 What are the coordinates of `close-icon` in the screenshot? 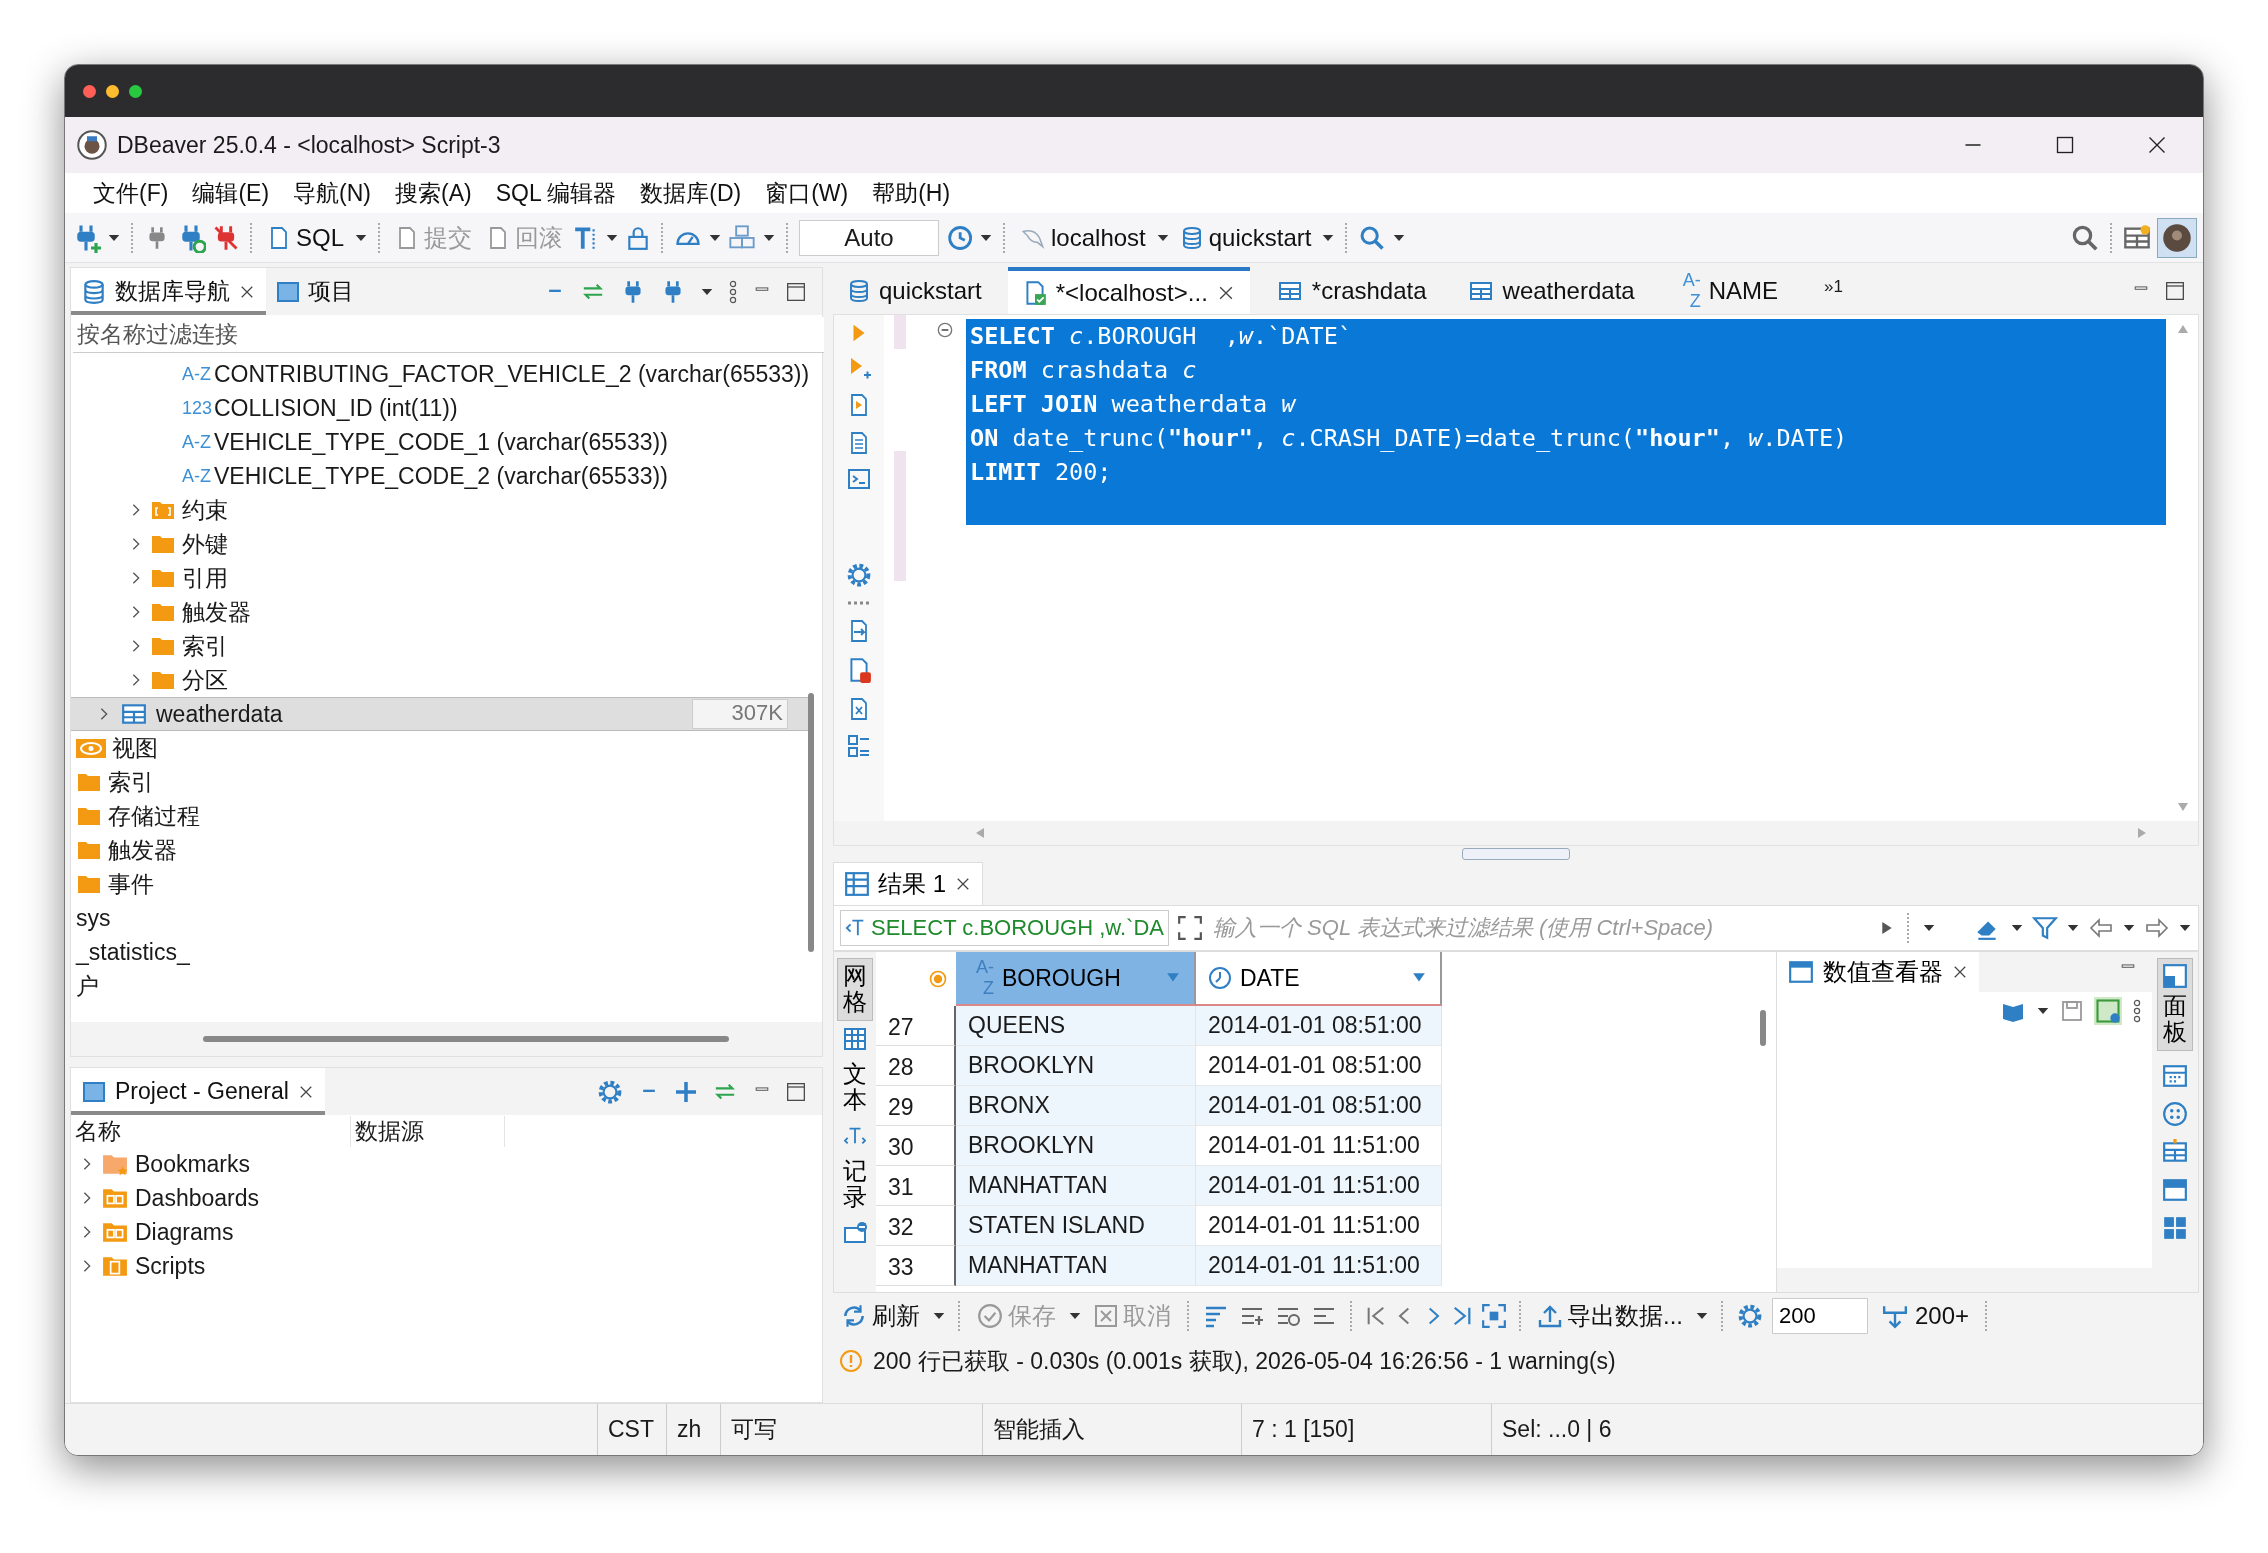 It's located at (2157, 145).